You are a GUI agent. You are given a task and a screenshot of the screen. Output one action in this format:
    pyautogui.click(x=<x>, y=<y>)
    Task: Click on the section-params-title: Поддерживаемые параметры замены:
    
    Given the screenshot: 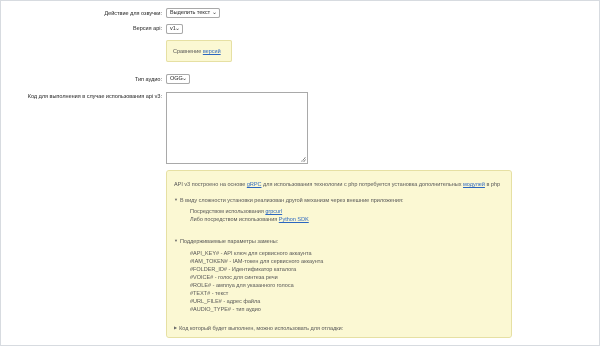 What is the action you would take?
    pyautogui.click(x=229, y=242)
    